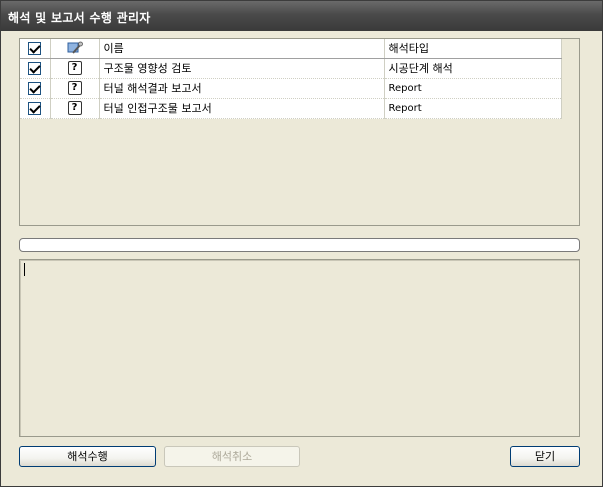  What do you see at coordinates (473, 68) in the screenshot?
I see `row-type: 시공단계 해석` at bounding box center [473, 68].